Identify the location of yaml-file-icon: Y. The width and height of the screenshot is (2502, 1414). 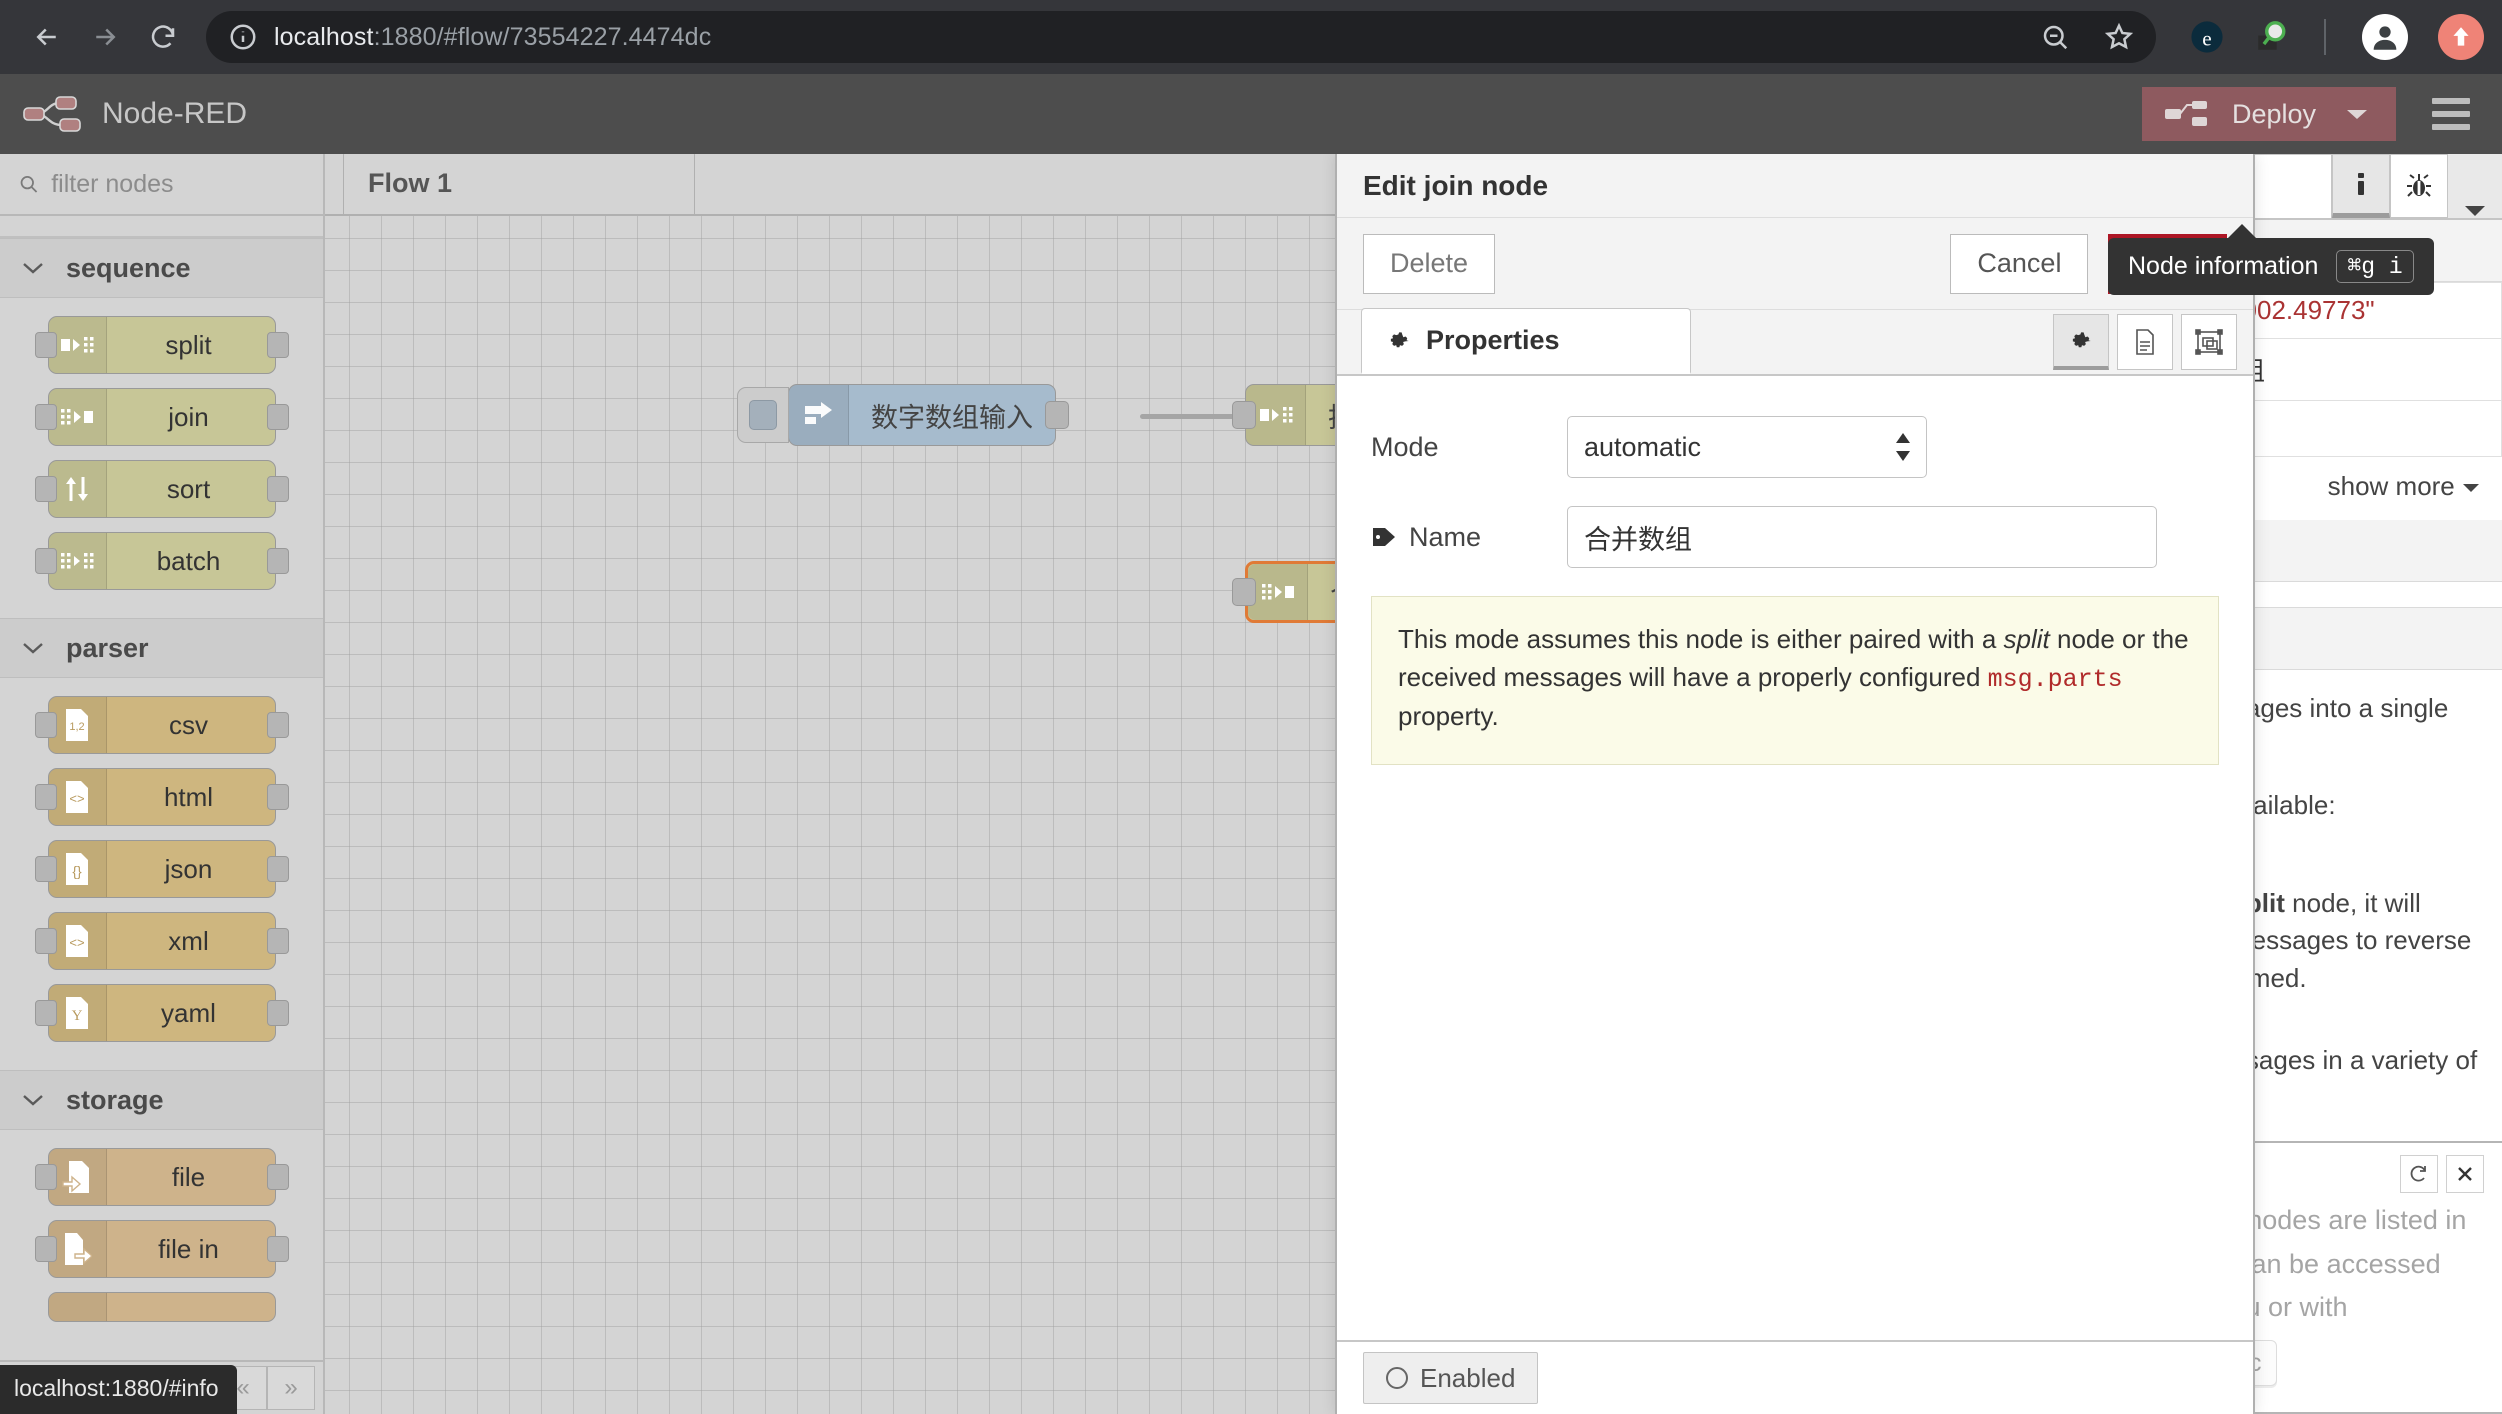
(77, 1013).